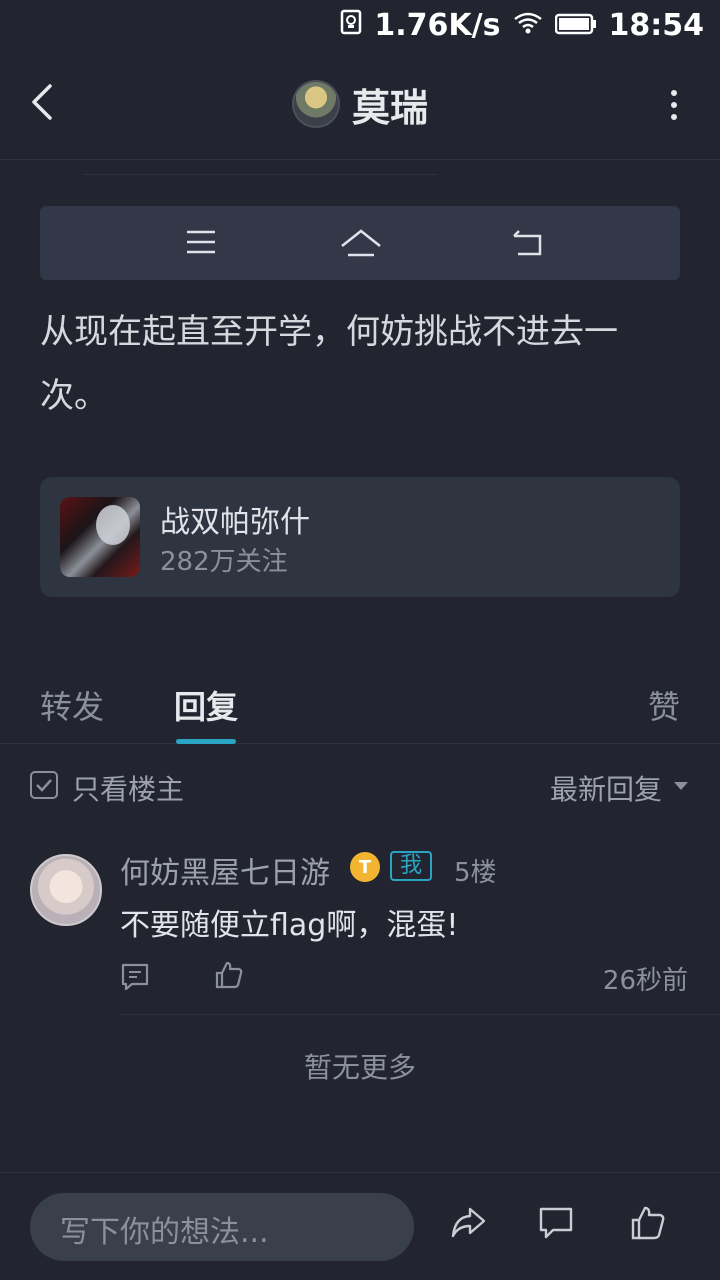 Image resolution: width=720 pixels, height=1280 pixels. Describe the element at coordinates (66, 890) in the screenshot. I see `commenter-avatar` at that location.